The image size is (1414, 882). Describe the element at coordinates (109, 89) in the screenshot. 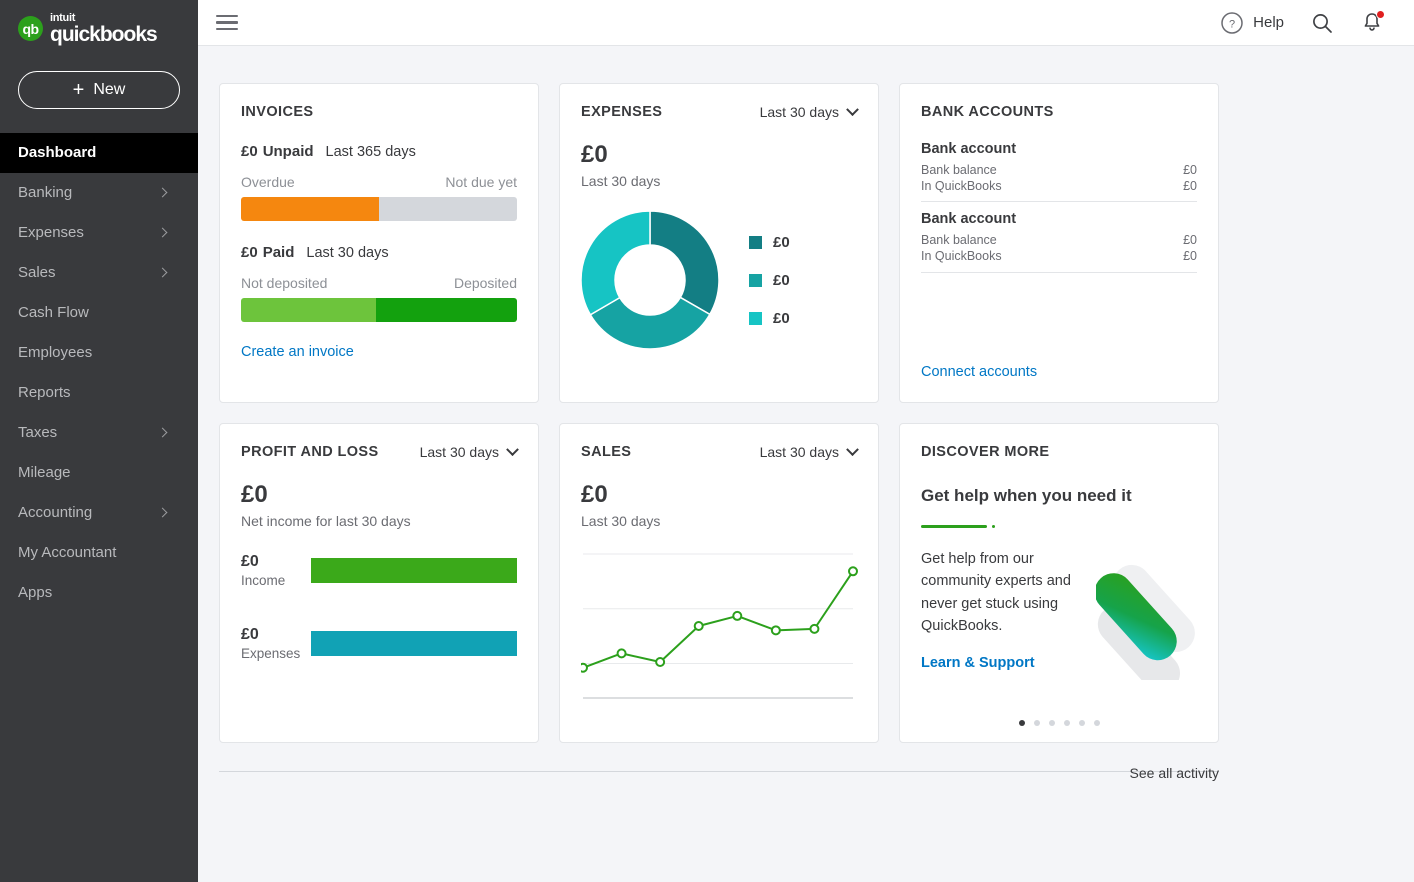

I see `new-button-label: New` at that location.